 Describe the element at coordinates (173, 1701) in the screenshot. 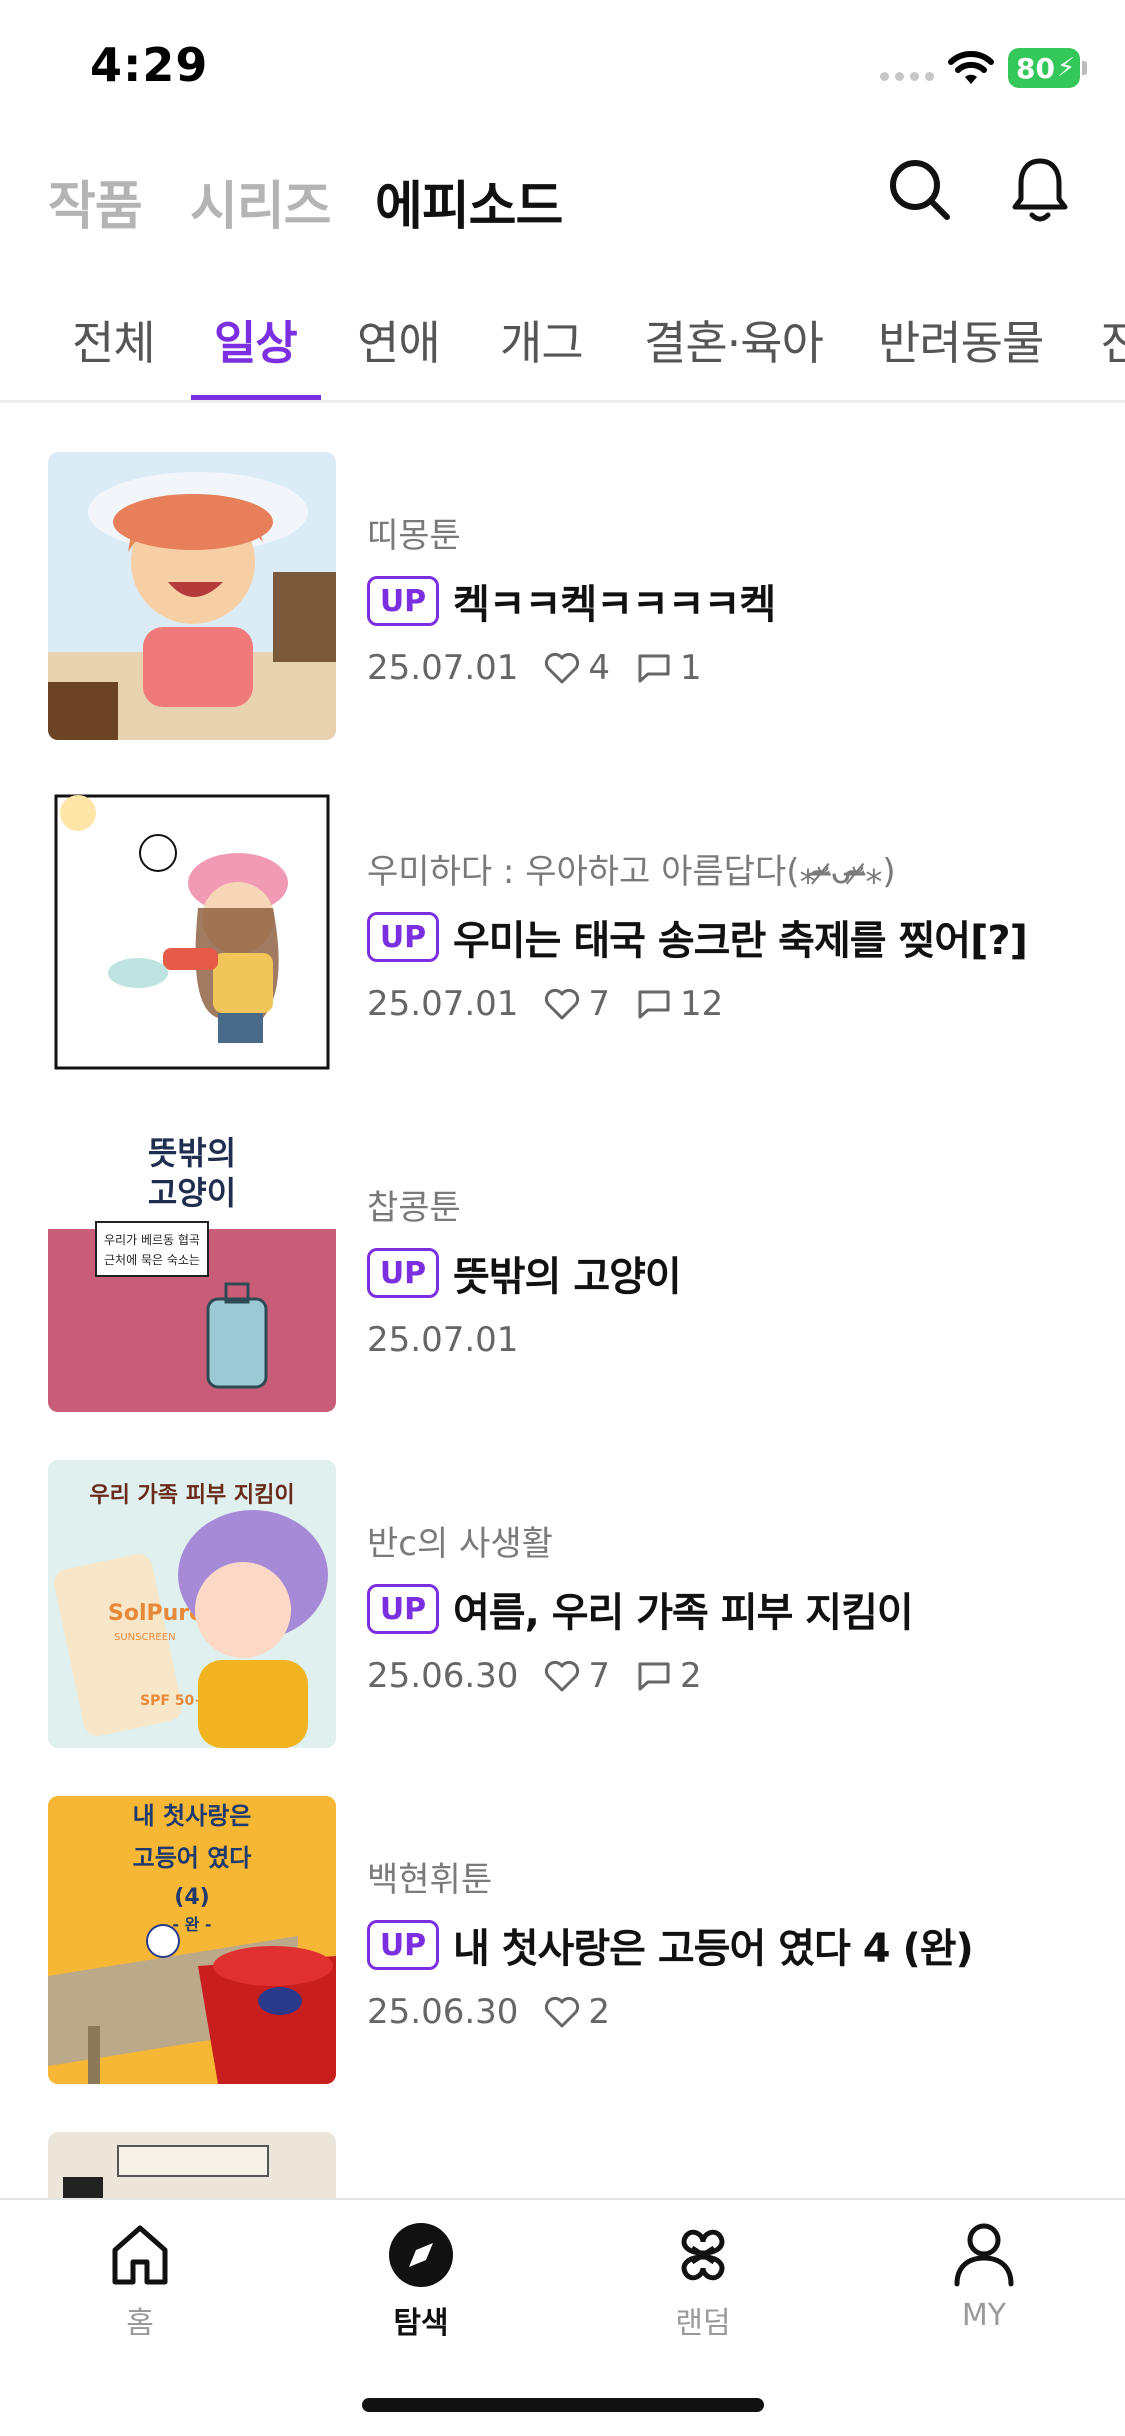

I see `thumbnail-text: SPF 50+` at that location.